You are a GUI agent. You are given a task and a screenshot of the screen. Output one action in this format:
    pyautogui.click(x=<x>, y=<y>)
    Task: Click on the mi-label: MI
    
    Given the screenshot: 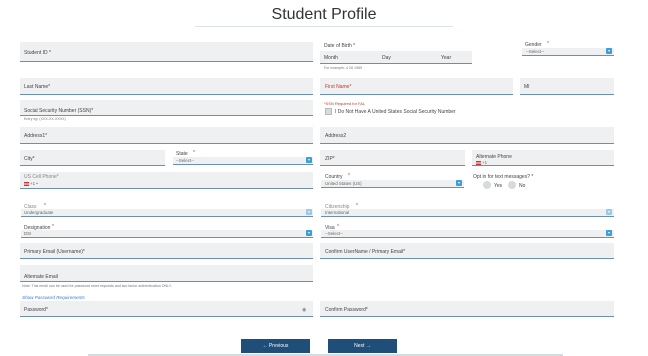 What is the action you would take?
    pyautogui.click(x=527, y=87)
    